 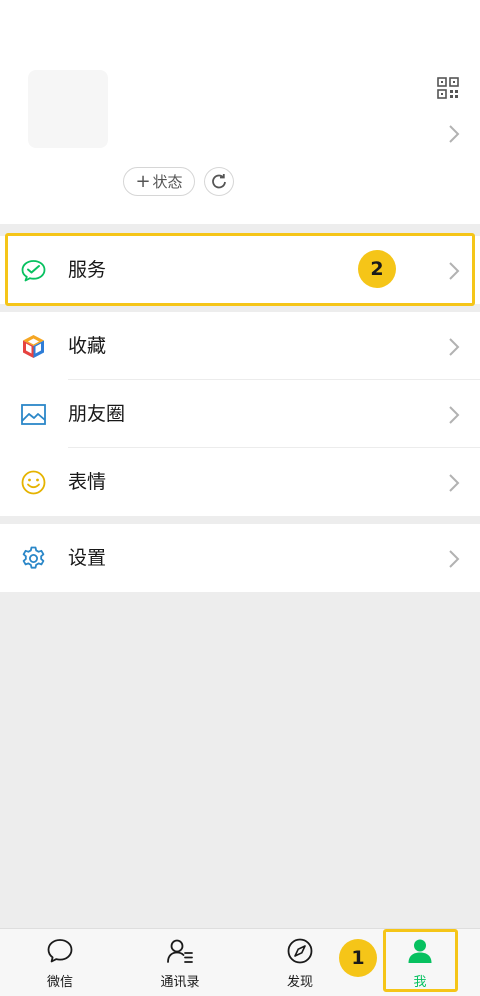 I want to click on status-label: 状态, so click(x=167, y=182).